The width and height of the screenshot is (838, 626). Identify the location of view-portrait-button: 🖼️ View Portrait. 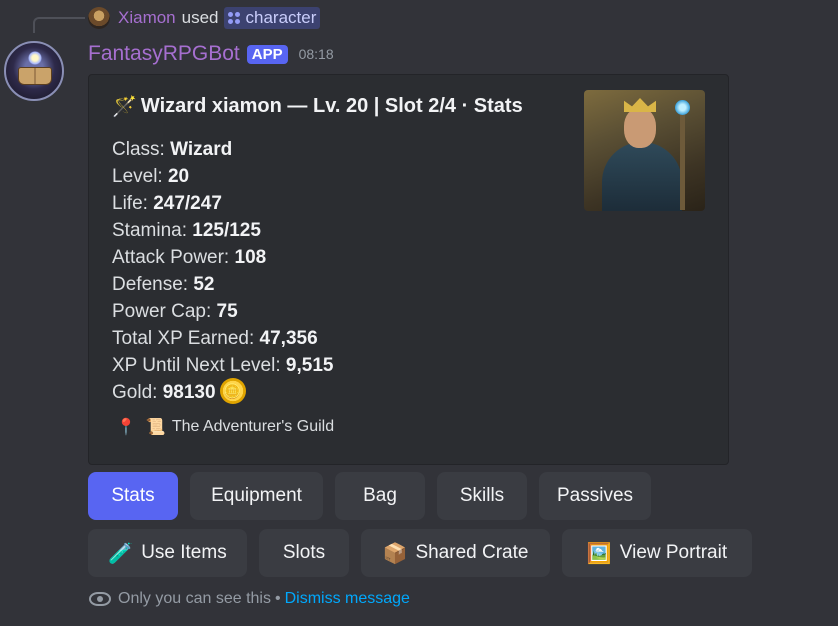
(657, 553).